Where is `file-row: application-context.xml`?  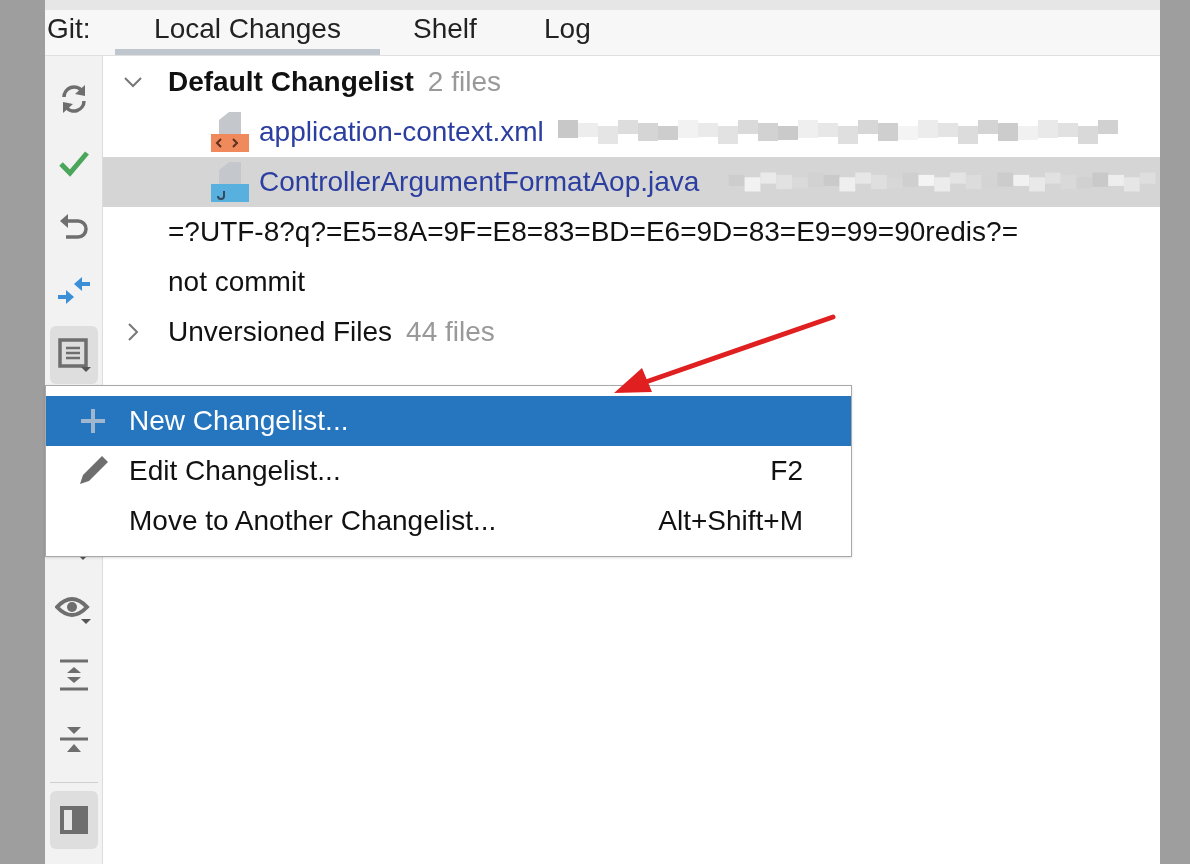 file-row: application-context.xml is located at coordinates (631, 132).